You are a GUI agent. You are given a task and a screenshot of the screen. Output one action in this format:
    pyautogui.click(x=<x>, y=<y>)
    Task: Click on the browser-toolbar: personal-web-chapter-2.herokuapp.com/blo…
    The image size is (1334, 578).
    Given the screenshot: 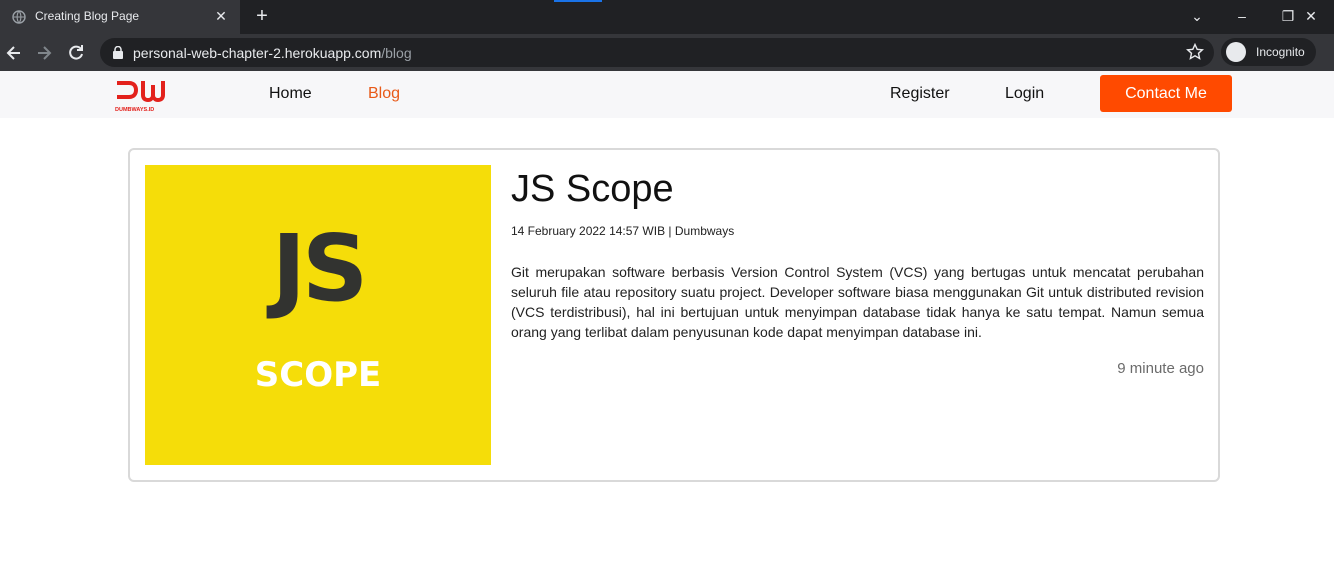 What is the action you would take?
    pyautogui.click(x=667, y=52)
    